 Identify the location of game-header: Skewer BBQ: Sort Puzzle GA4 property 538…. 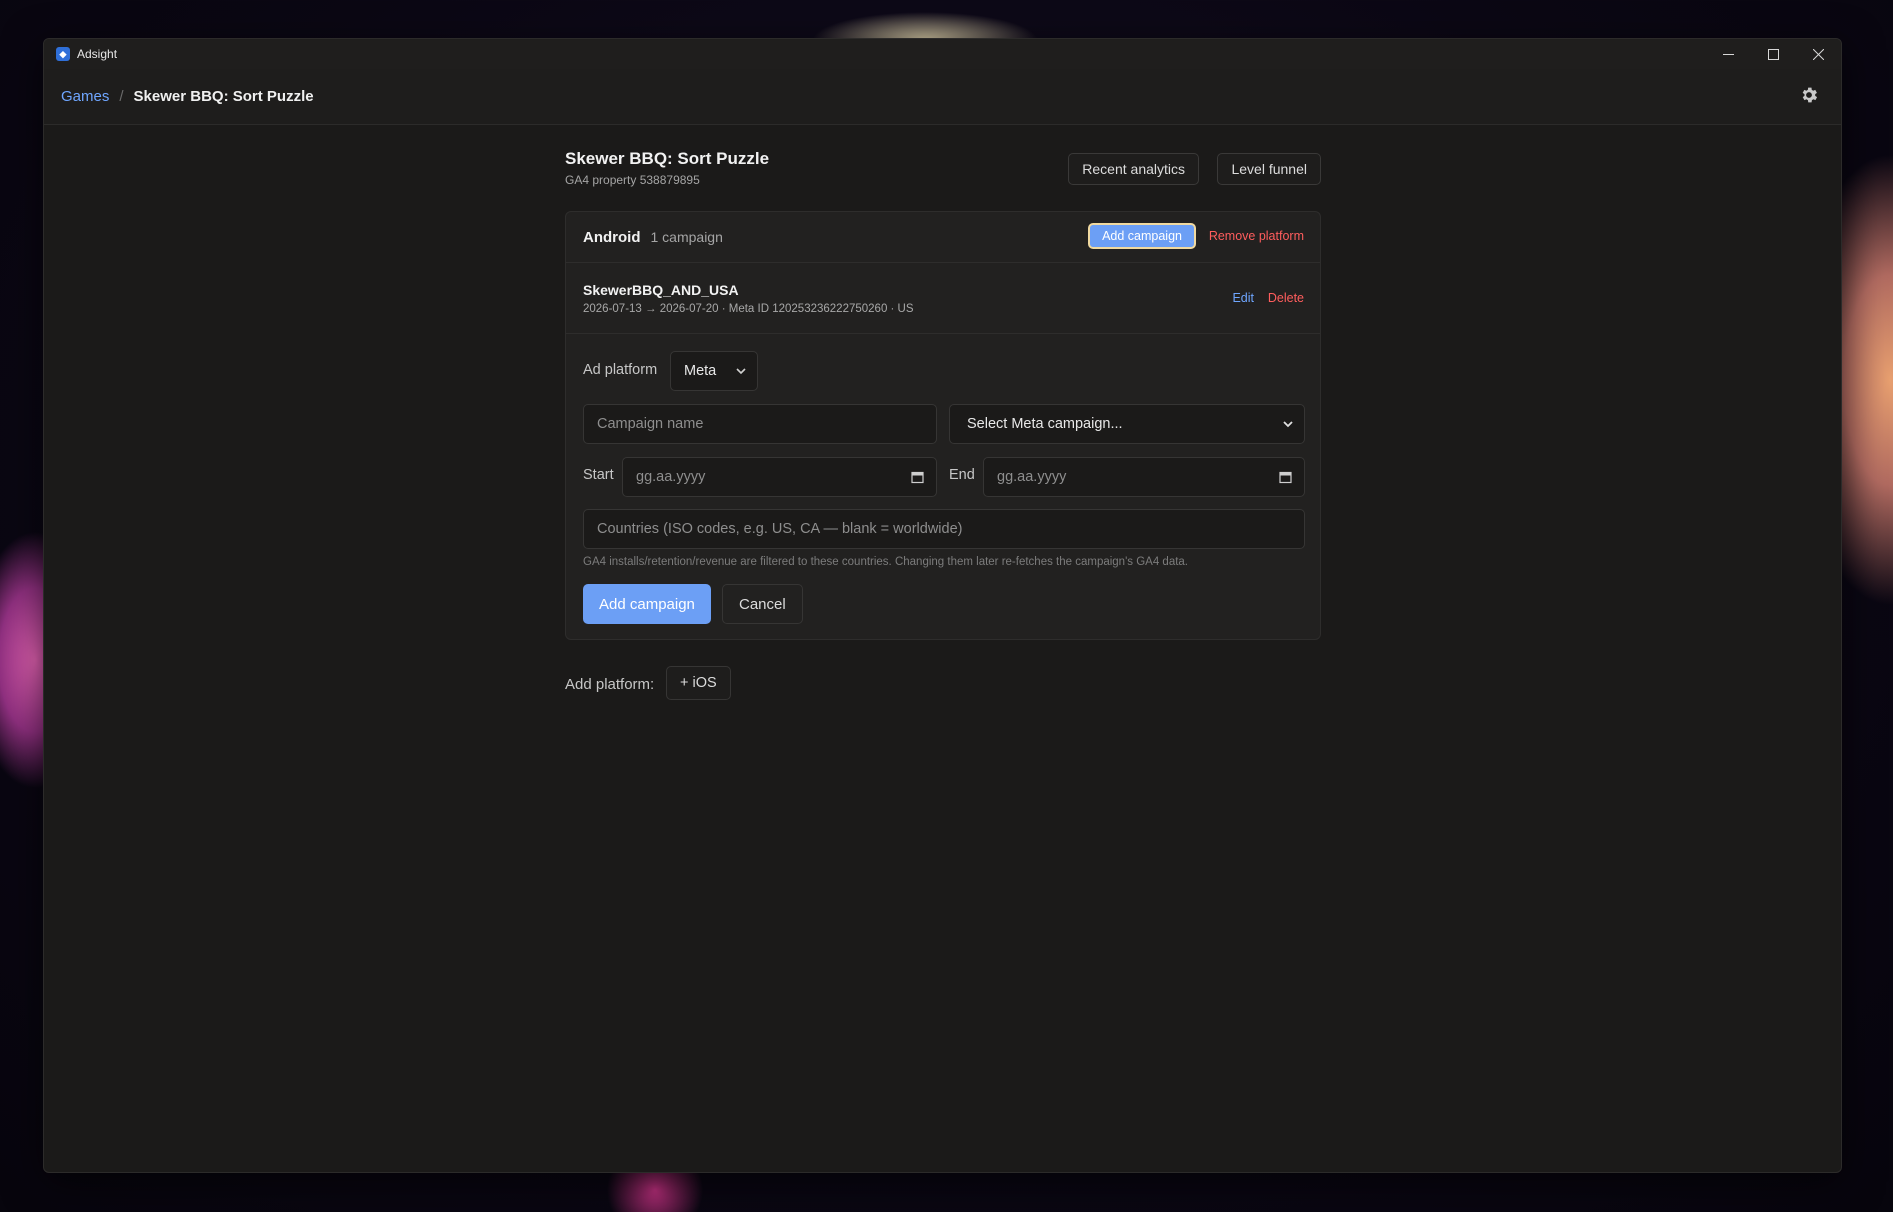
(943, 176).